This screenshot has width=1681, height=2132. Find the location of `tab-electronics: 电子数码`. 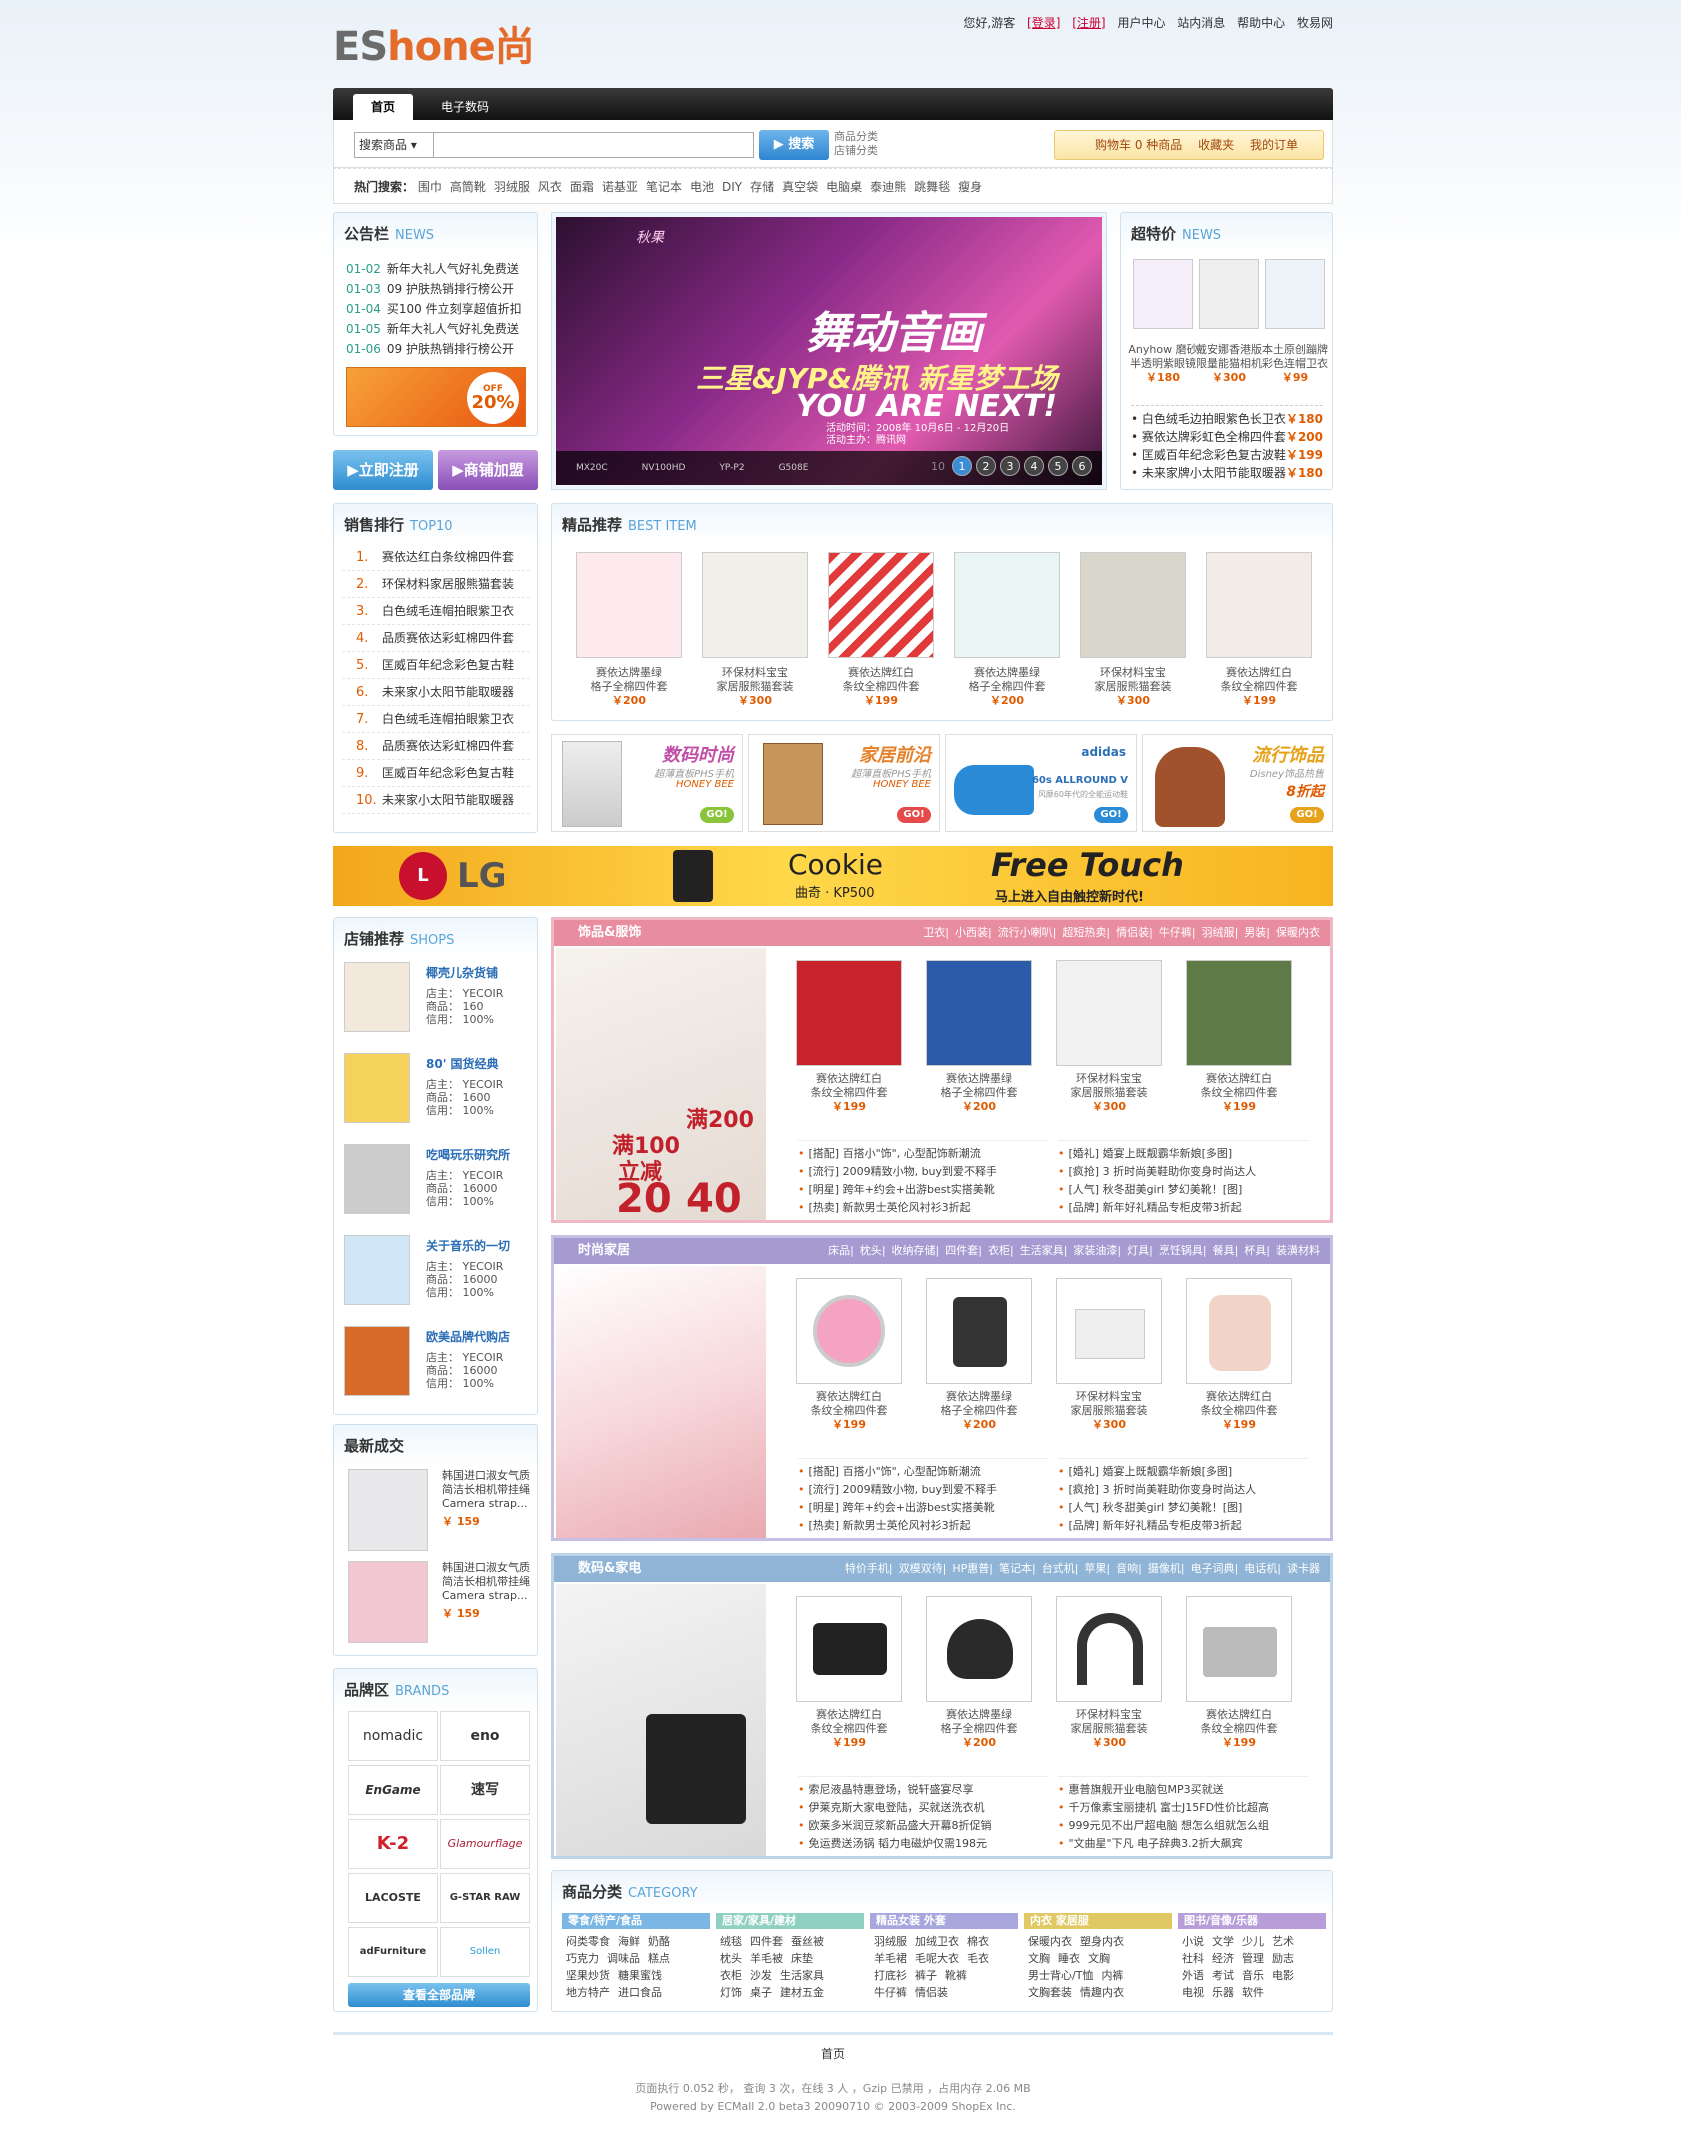

tab-electronics: 电子数码 is located at coordinates (465, 107).